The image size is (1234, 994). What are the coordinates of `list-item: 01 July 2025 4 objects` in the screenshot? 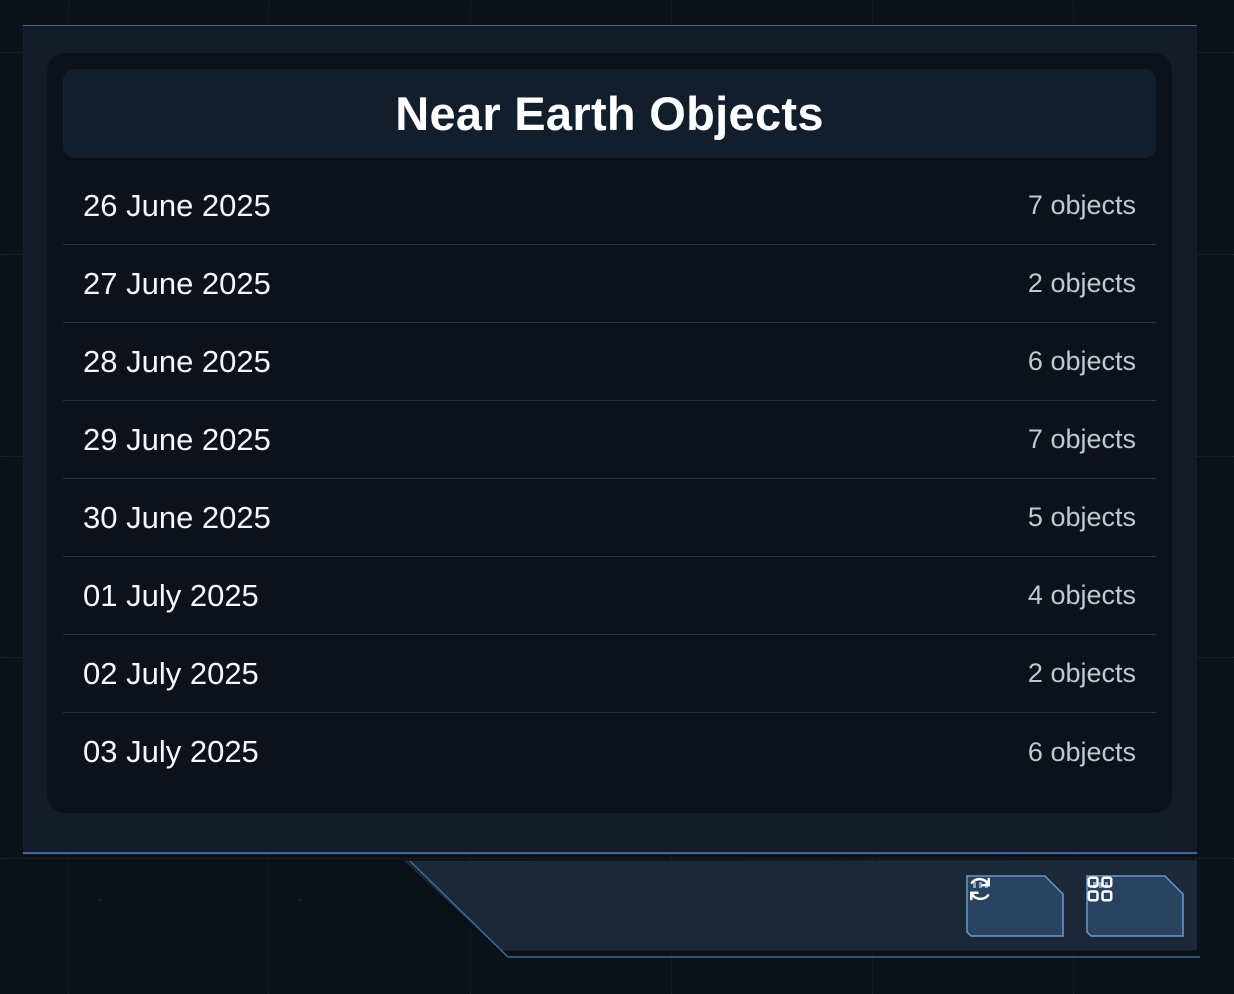 It's located at (609, 596).